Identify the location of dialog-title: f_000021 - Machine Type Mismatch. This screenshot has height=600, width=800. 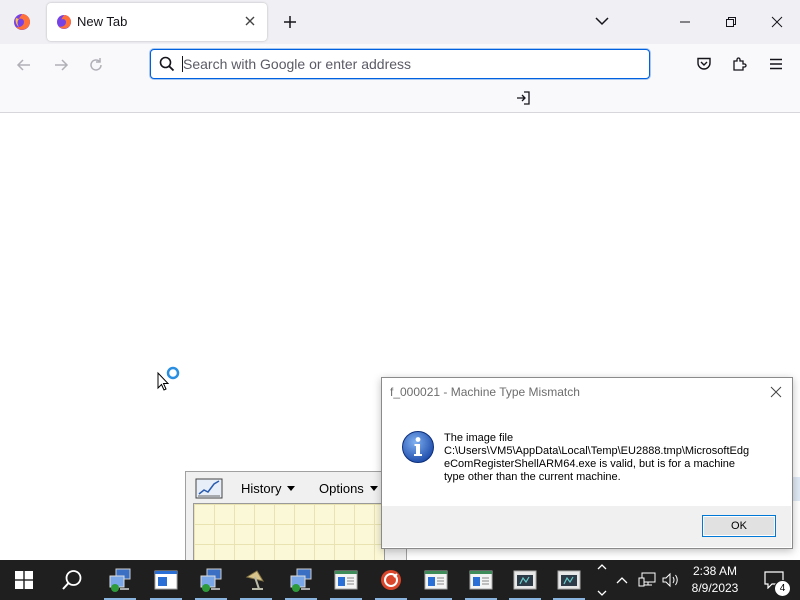
(485, 392).